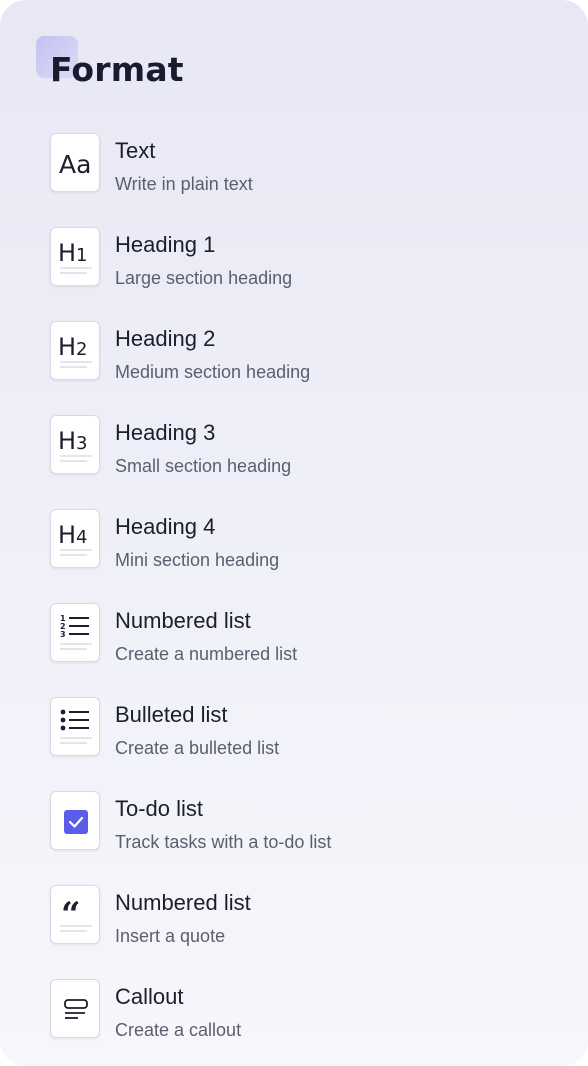 This screenshot has width=588, height=1066. What do you see at coordinates (203, 466) in the screenshot?
I see `format-option-description: Small section heading` at bounding box center [203, 466].